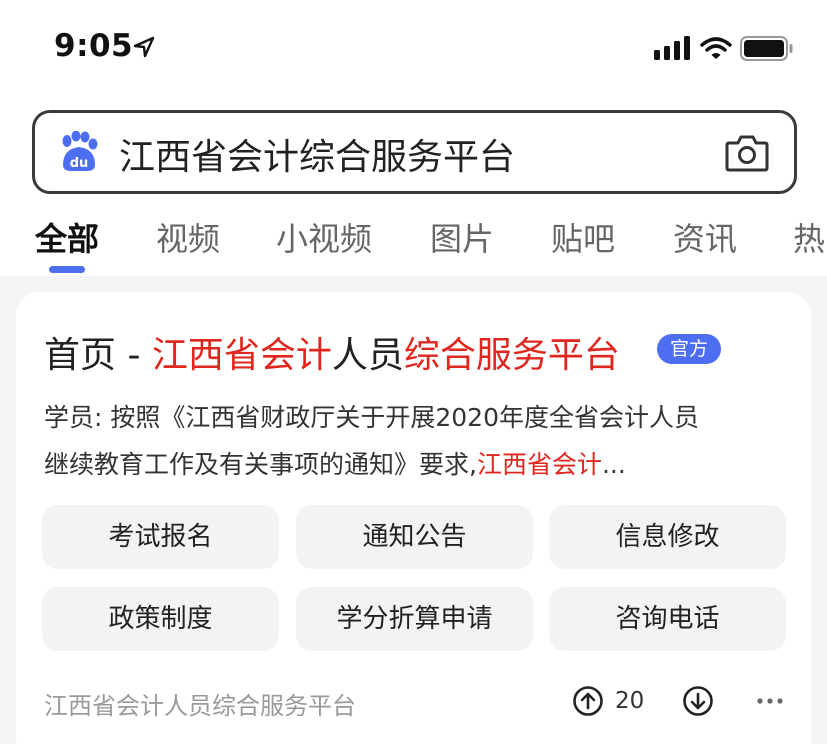  Describe the element at coordinates (413, 48) in the screenshot. I see `status-bar: 9:05` at that location.